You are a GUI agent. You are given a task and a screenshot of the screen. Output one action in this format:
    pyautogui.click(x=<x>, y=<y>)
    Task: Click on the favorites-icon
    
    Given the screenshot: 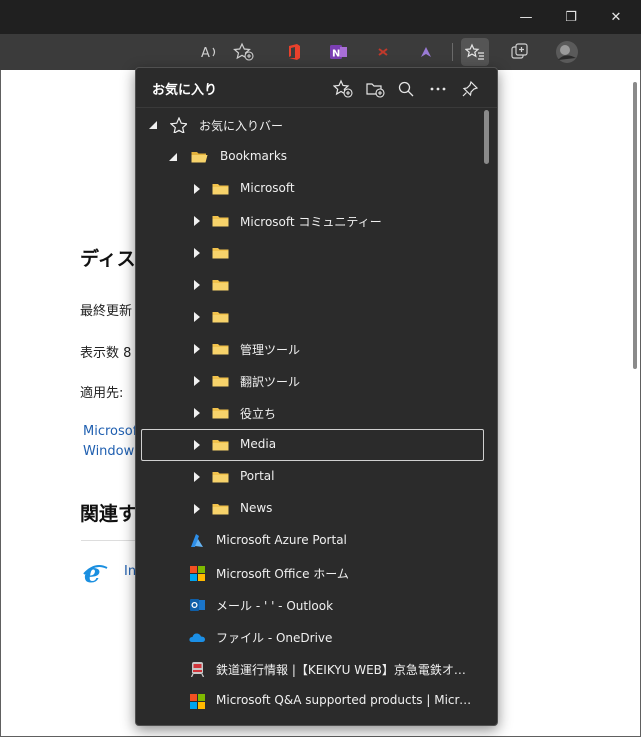 What is the action you would take?
    pyautogui.click(x=474, y=51)
    